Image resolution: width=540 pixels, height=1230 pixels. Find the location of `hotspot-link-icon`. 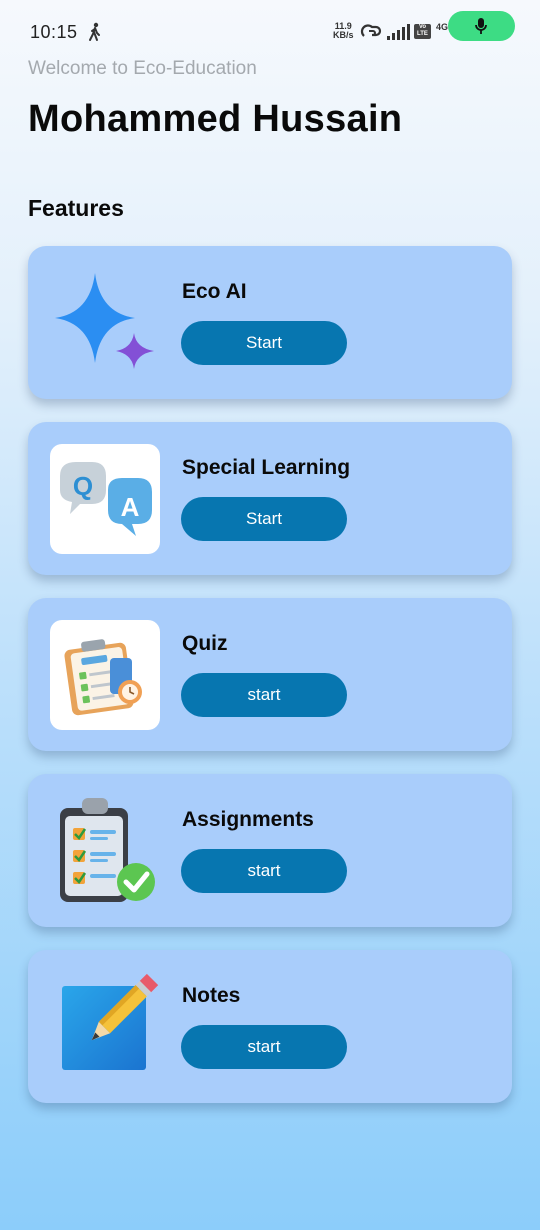

hotspot-link-icon is located at coordinates (371, 30).